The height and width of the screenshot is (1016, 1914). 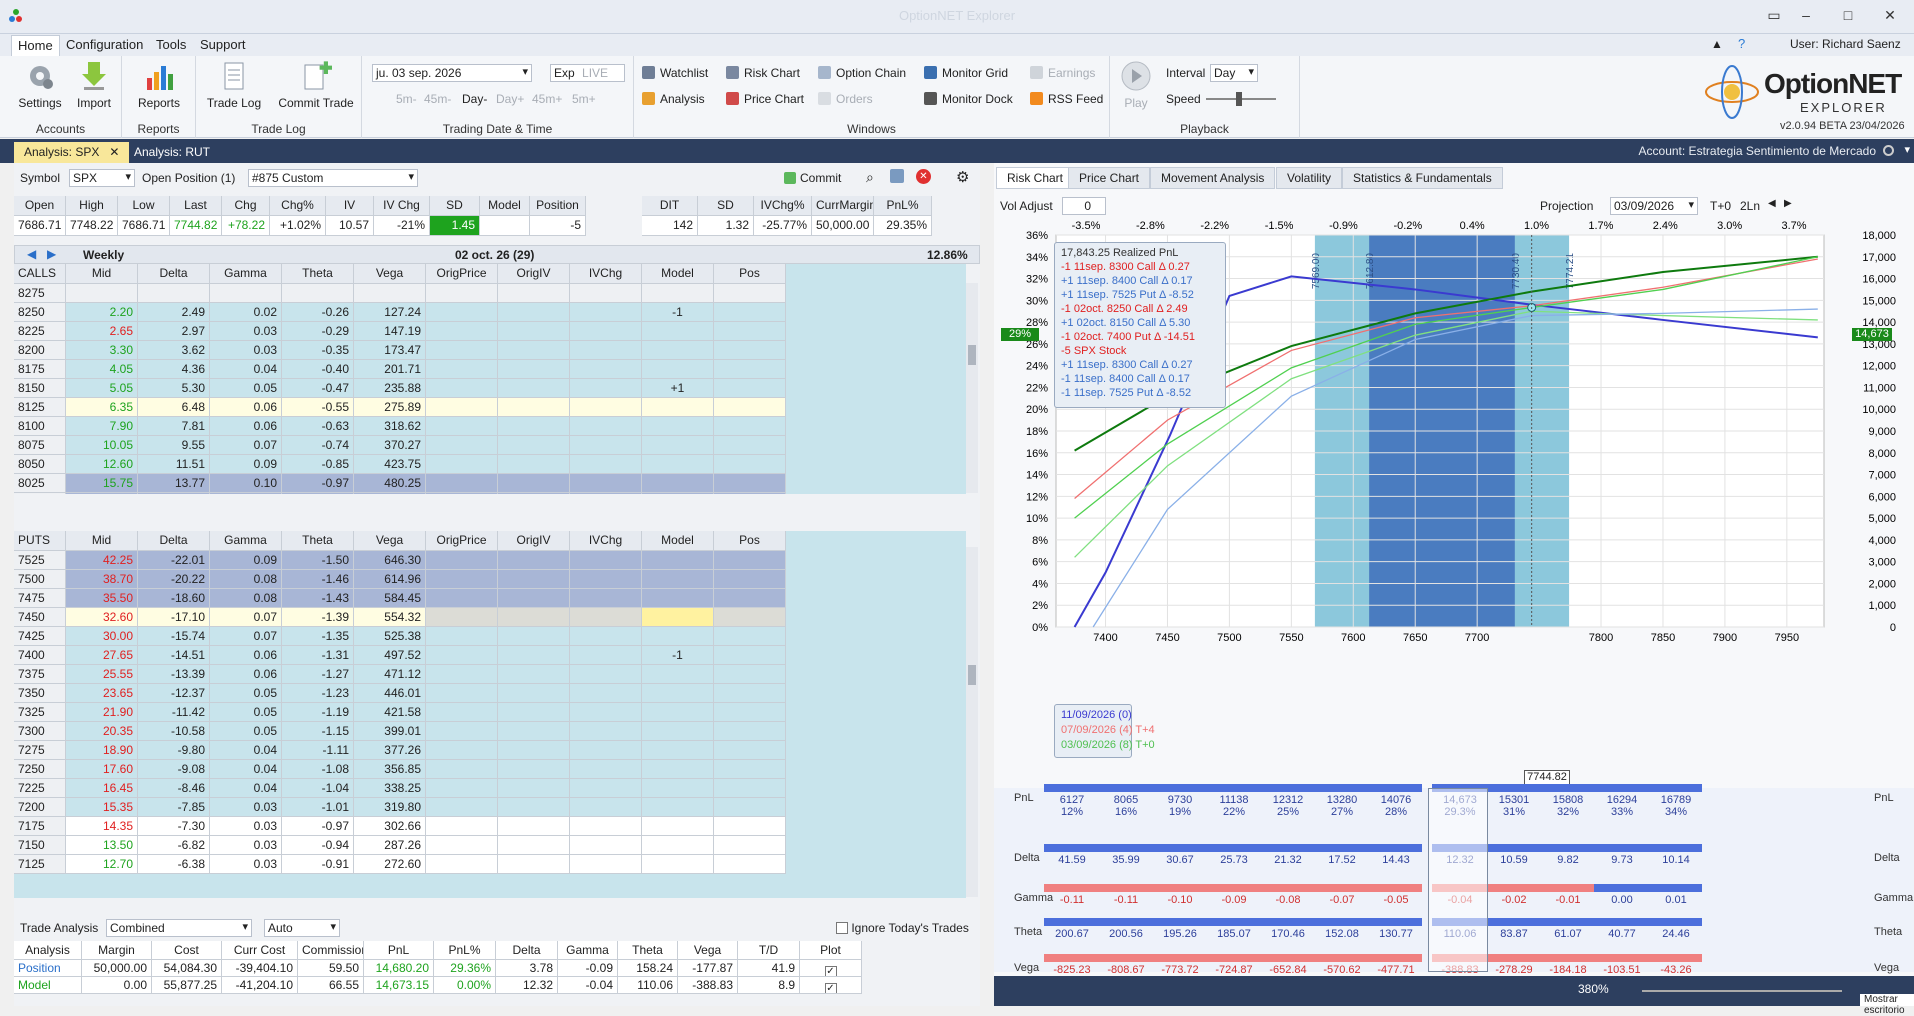 What do you see at coordinates (490, 750) in the screenshot?
I see `chain-row: 7275 18.90 -9.80 0.04 -1.11 377.26` at bounding box center [490, 750].